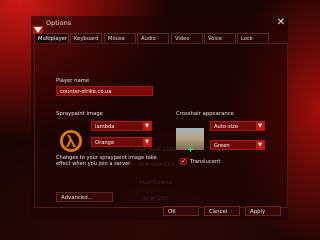 The height and width of the screenshot is (240, 320). What do you see at coordinates (190, 144) in the screenshot?
I see `crosshair-icon` at bounding box center [190, 144].